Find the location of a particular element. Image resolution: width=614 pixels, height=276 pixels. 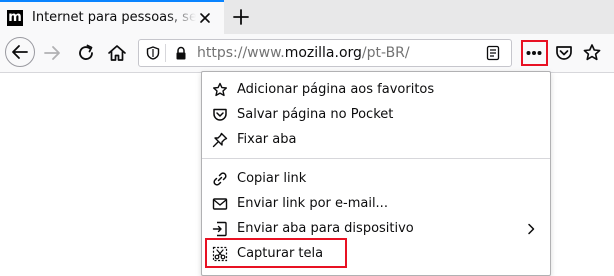

home-icon is located at coordinates (117, 53).